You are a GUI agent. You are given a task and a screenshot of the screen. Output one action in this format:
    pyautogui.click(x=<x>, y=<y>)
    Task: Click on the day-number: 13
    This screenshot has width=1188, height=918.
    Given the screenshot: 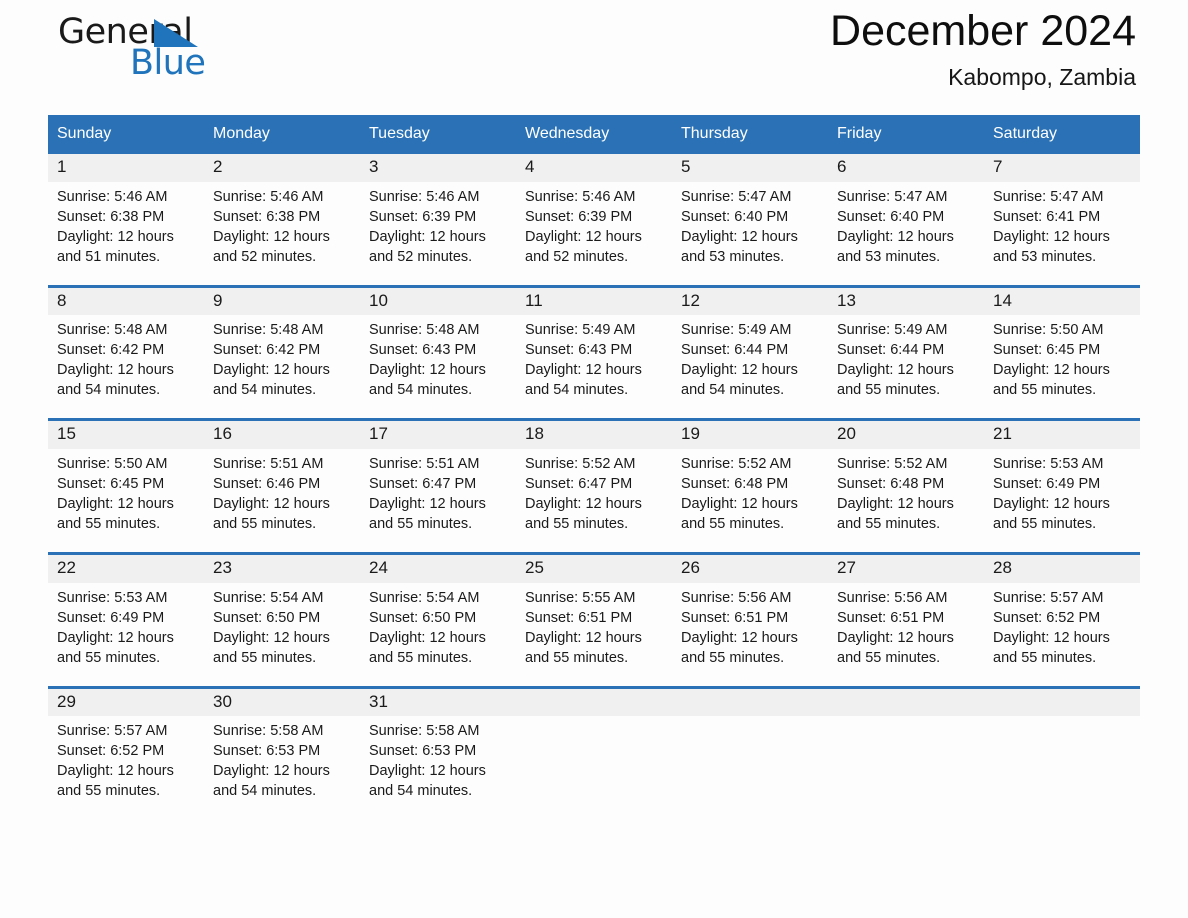 What is the action you would take?
    pyautogui.click(x=906, y=300)
    